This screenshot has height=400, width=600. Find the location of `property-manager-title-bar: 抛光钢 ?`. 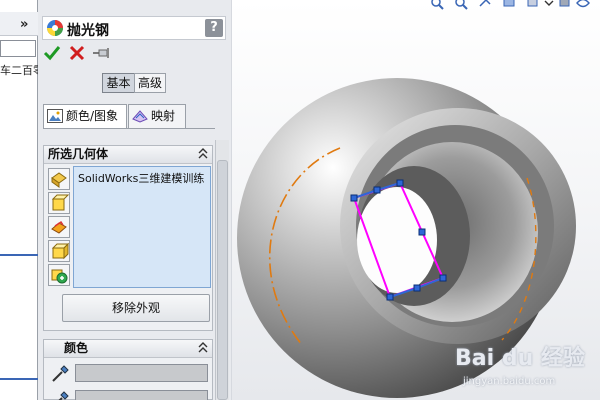

property-manager-title-bar: 抛光钢 ? is located at coordinates (134, 28).